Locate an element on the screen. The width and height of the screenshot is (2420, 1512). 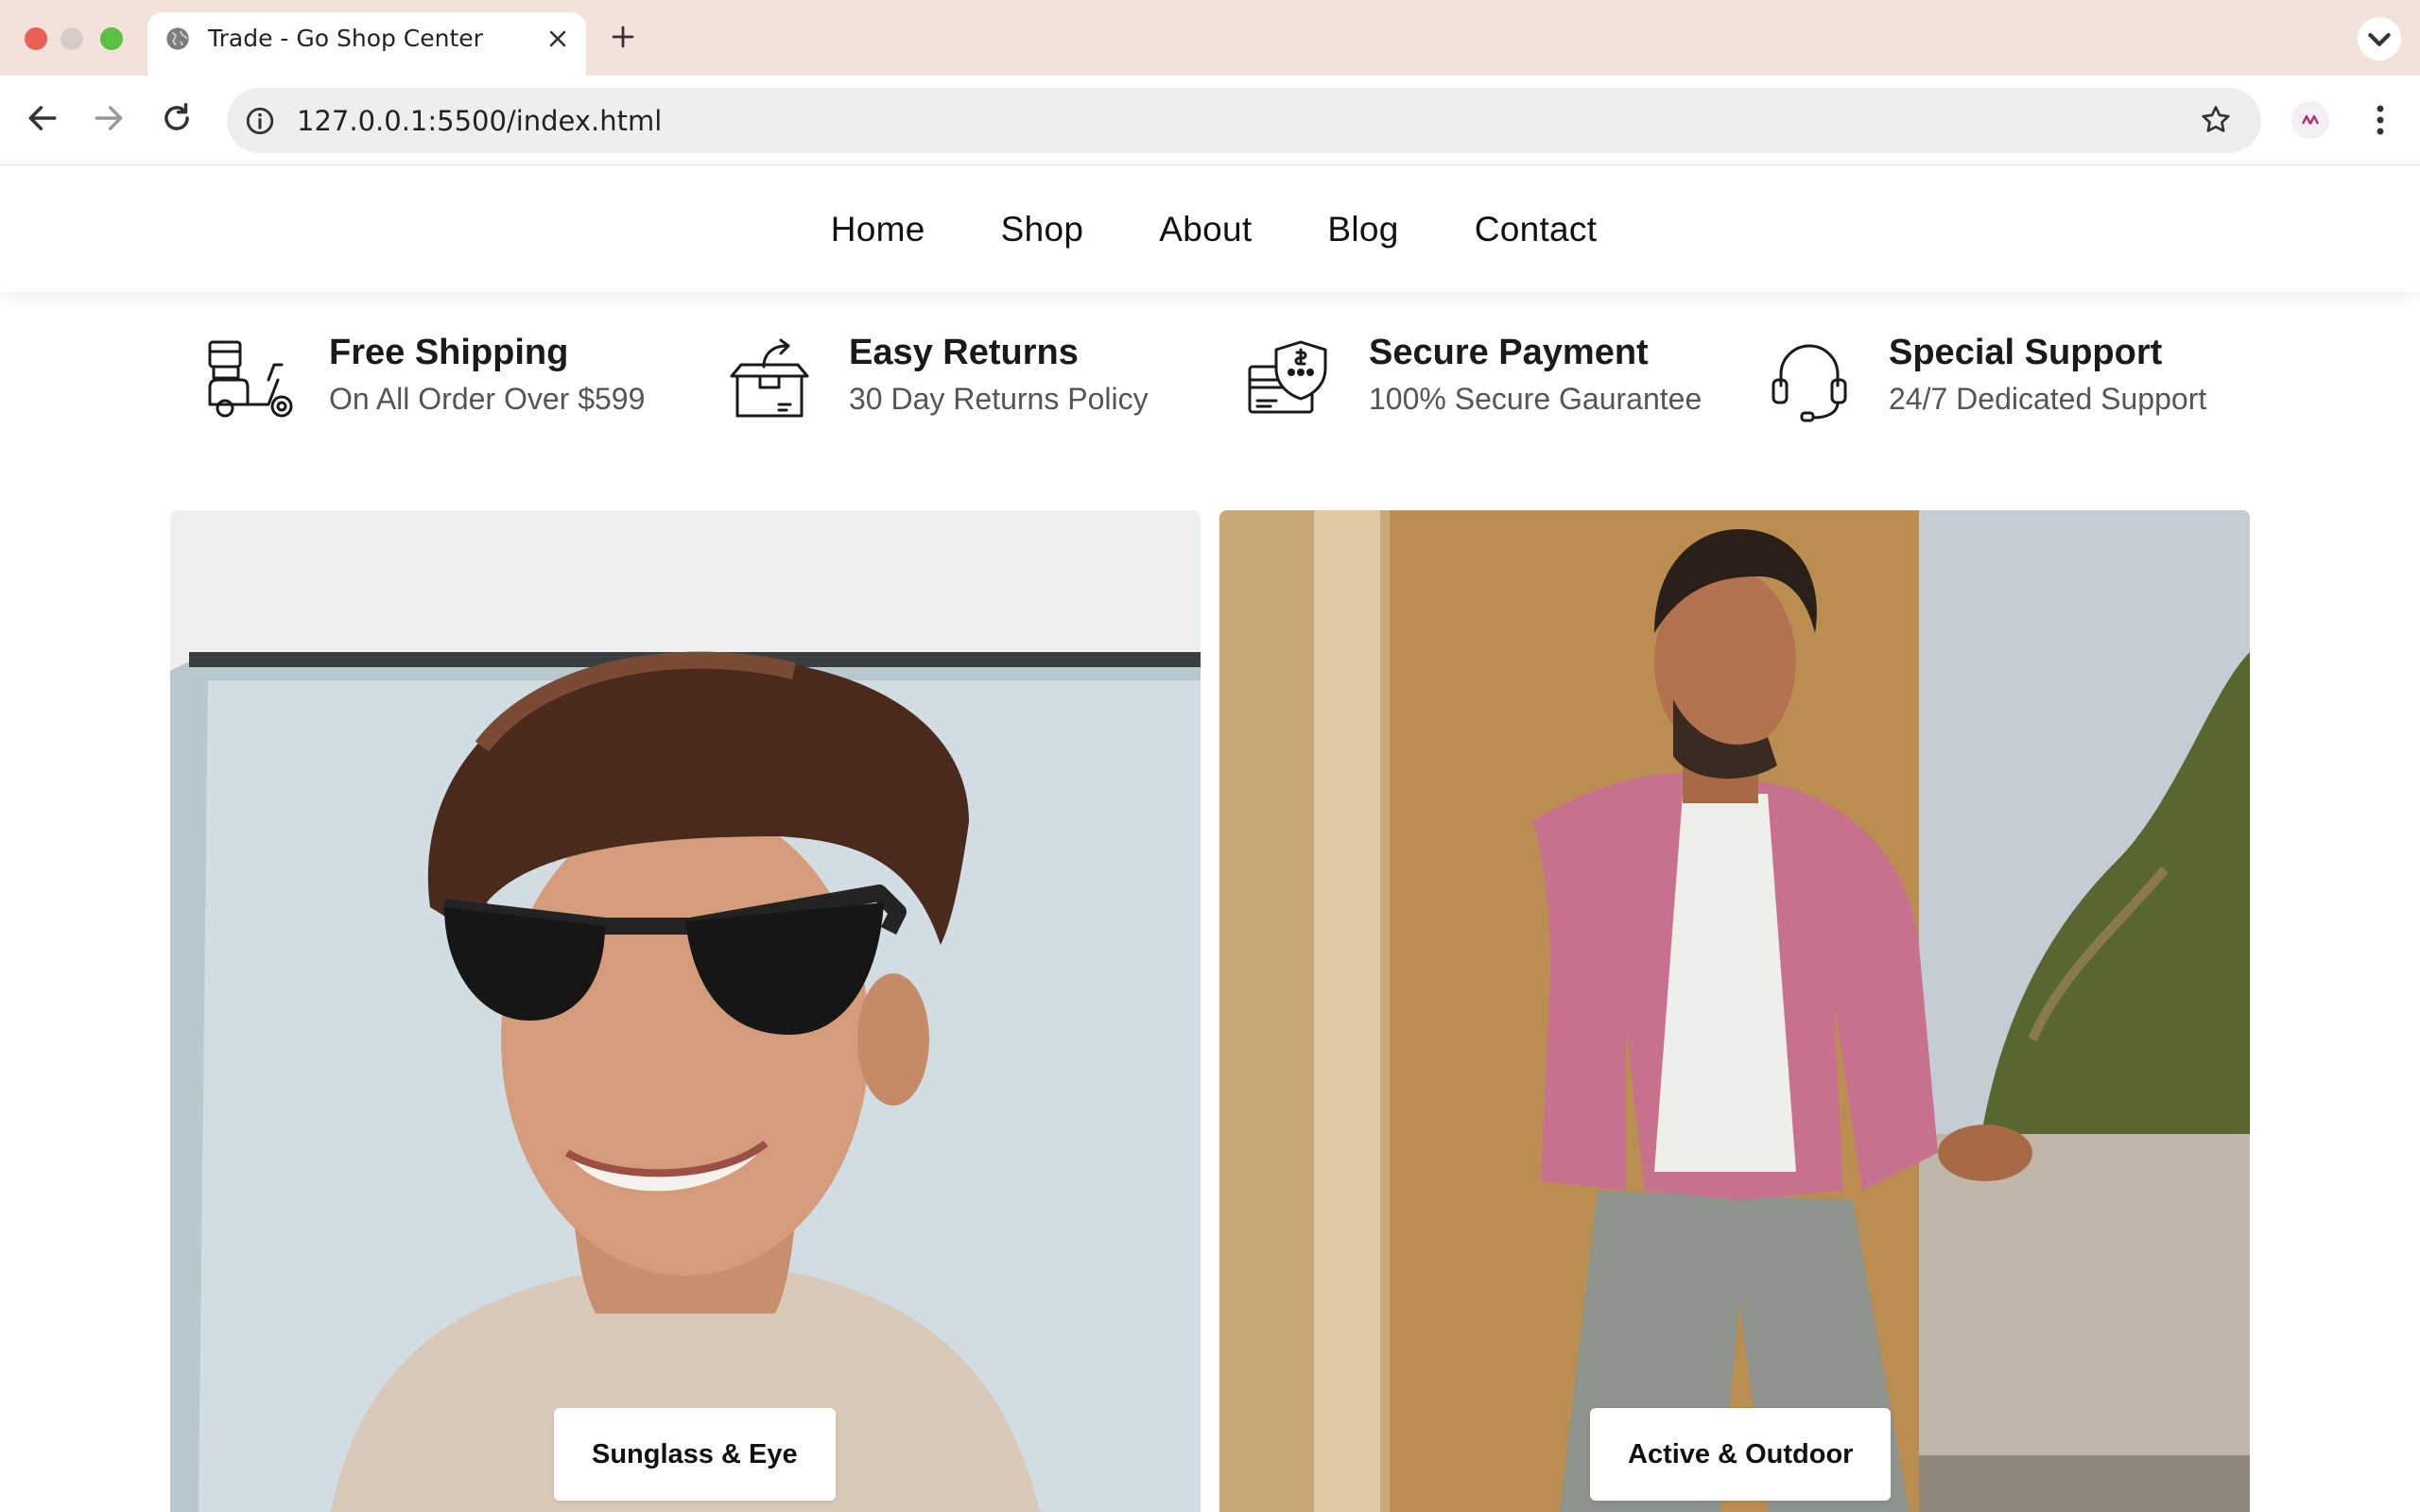
forward-icon is located at coordinates (109, 118).